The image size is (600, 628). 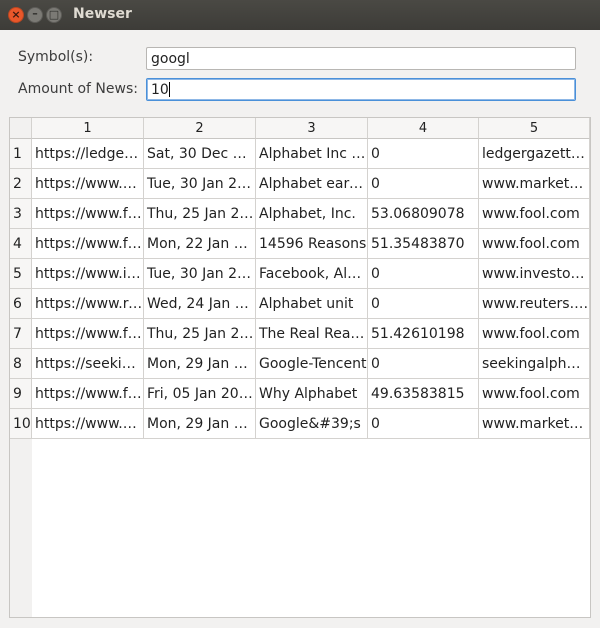 What do you see at coordinates (423, 334) in the screenshot?
I see `table-cell: 51.42610198` at bounding box center [423, 334].